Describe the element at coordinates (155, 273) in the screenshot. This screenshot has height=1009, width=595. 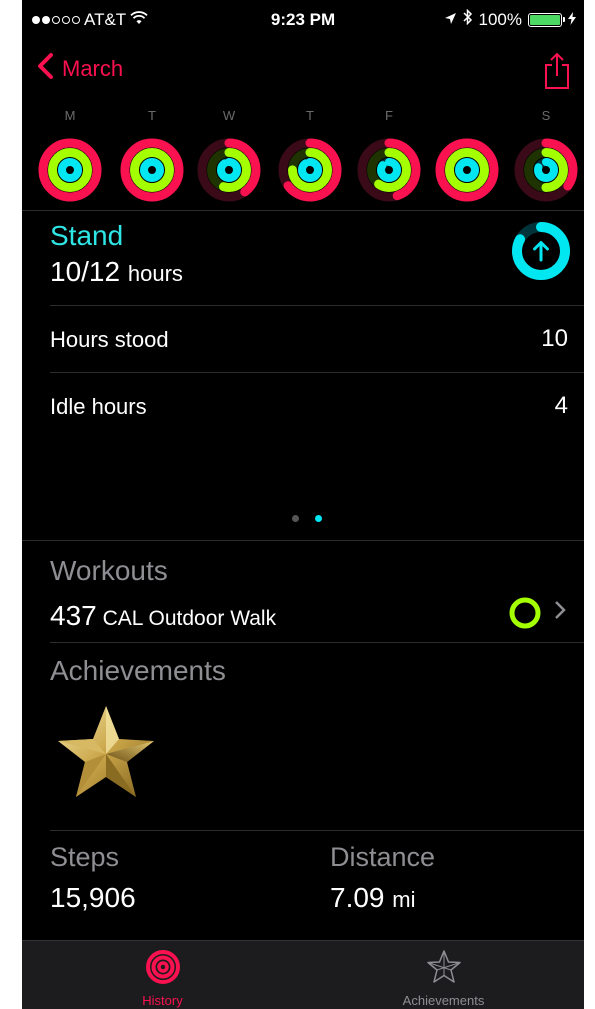
I see `stand-unit: hours` at that location.